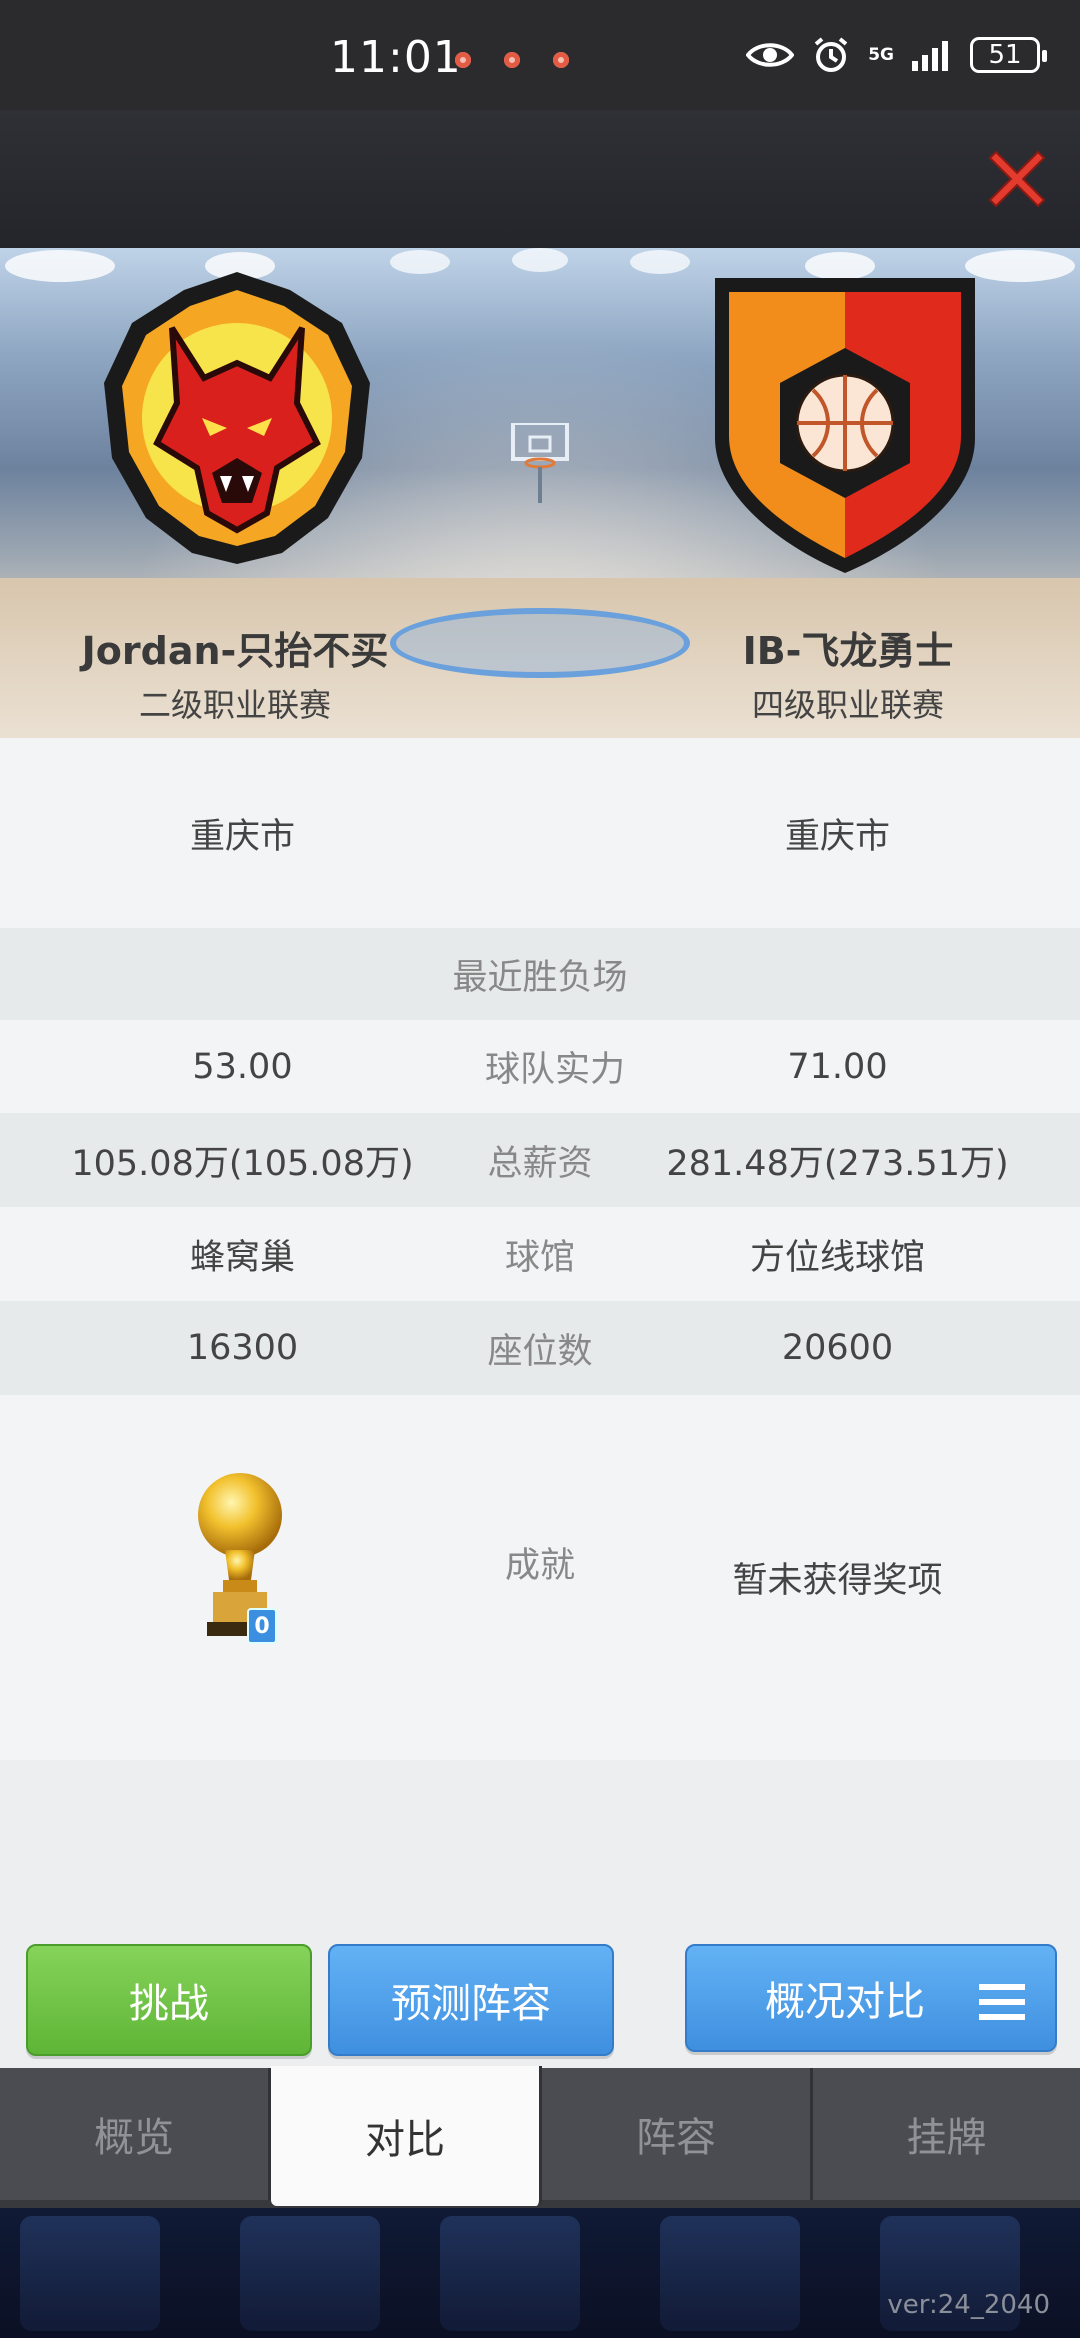  Describe the element at coordinates (396, 57) in the screenshot. I see `status-time: 11:01` at that location.